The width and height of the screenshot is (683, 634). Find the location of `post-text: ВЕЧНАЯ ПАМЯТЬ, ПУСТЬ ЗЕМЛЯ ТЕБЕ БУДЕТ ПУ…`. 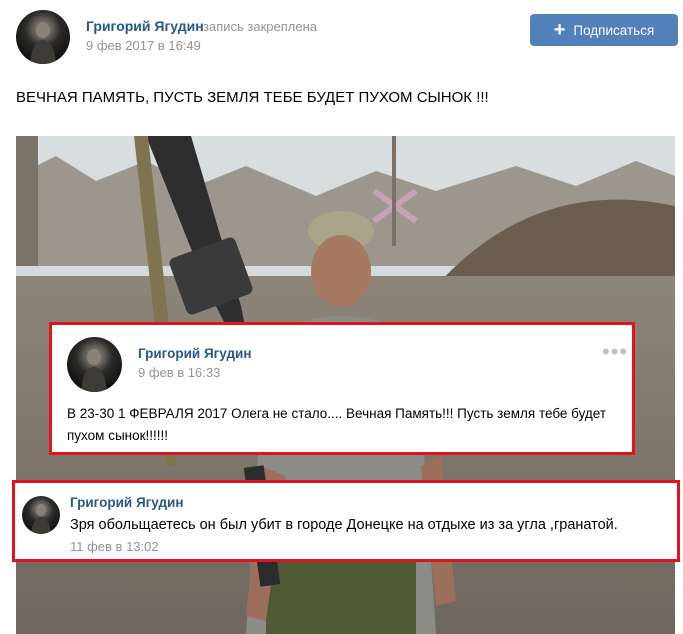

post-text: ВЕЧНАЯ ПАМЯТЬ, ПУСТЬ ЗЕМЛЯ ТЕБЕ БУДЕТ ПУ… is located at coordinates (252, 97).